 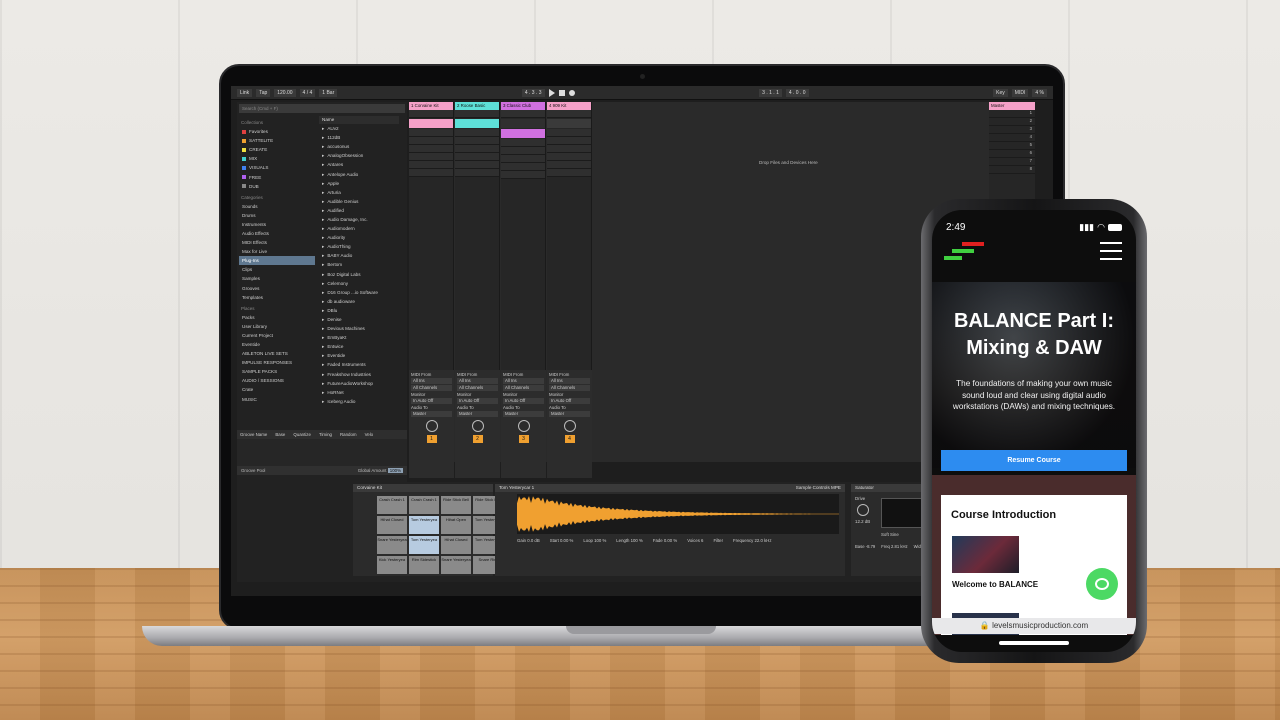 What do you see at coordinates (359, 155) in the screenshot?
I see `browser-item: ▸ AnalogObsession` at bounding box center [359, 155].